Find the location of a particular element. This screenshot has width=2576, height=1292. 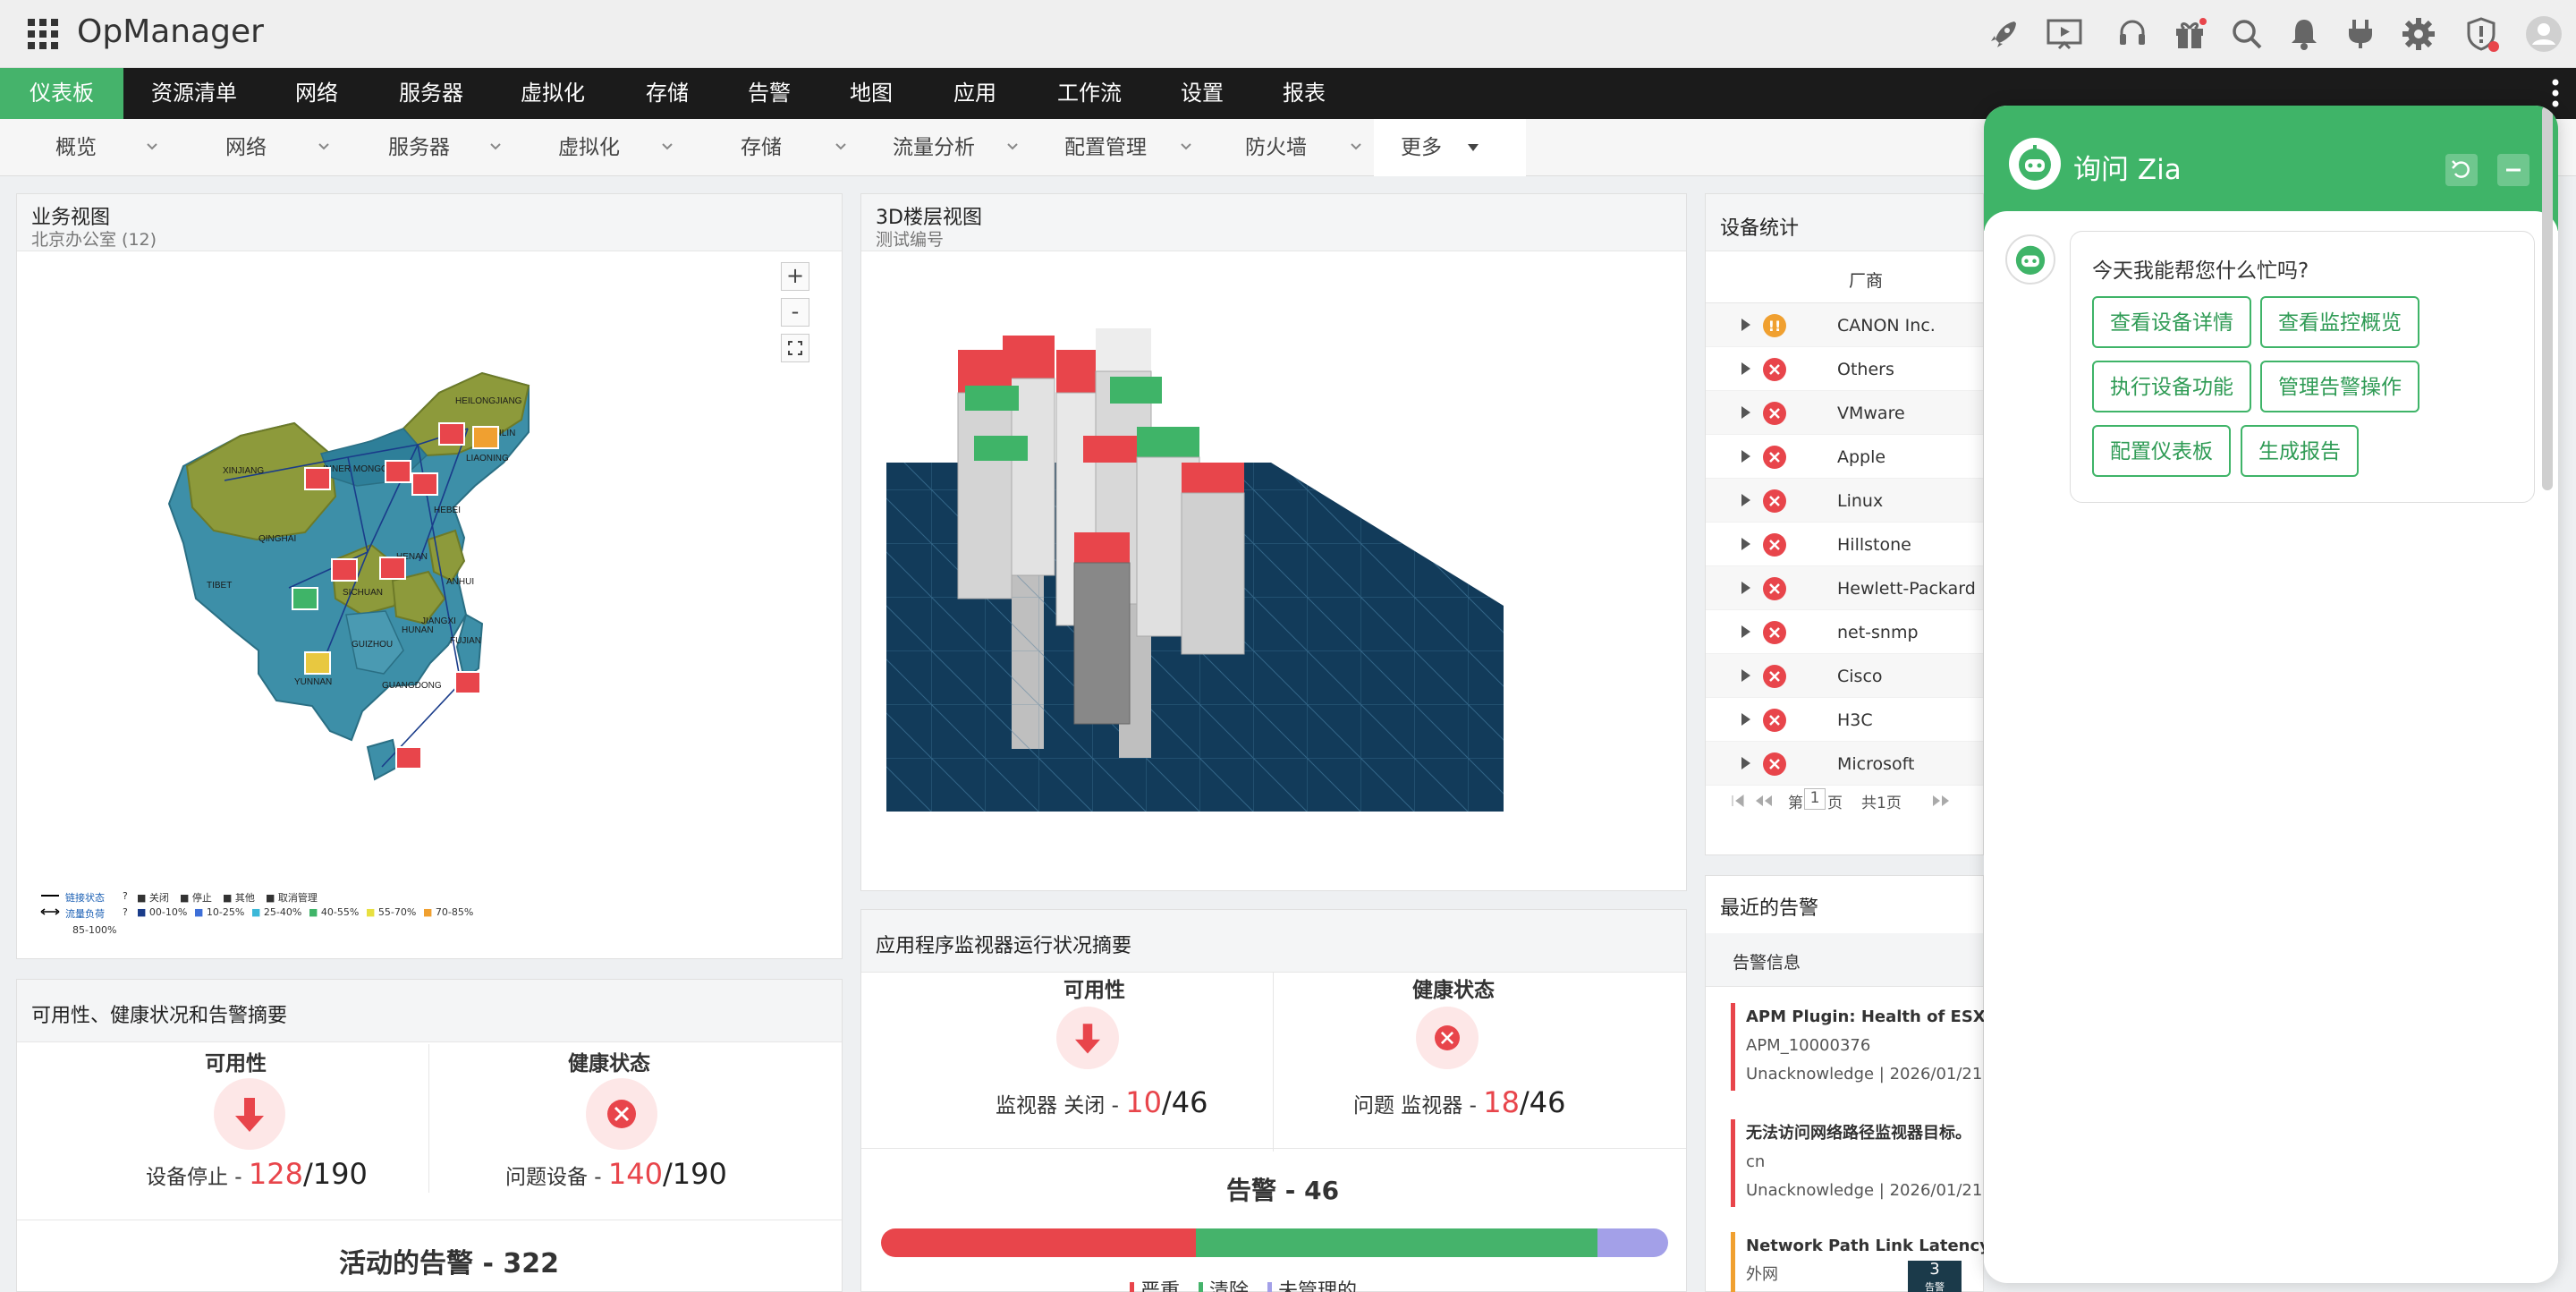

minimize-icon is located at coordinates (2513, 170).